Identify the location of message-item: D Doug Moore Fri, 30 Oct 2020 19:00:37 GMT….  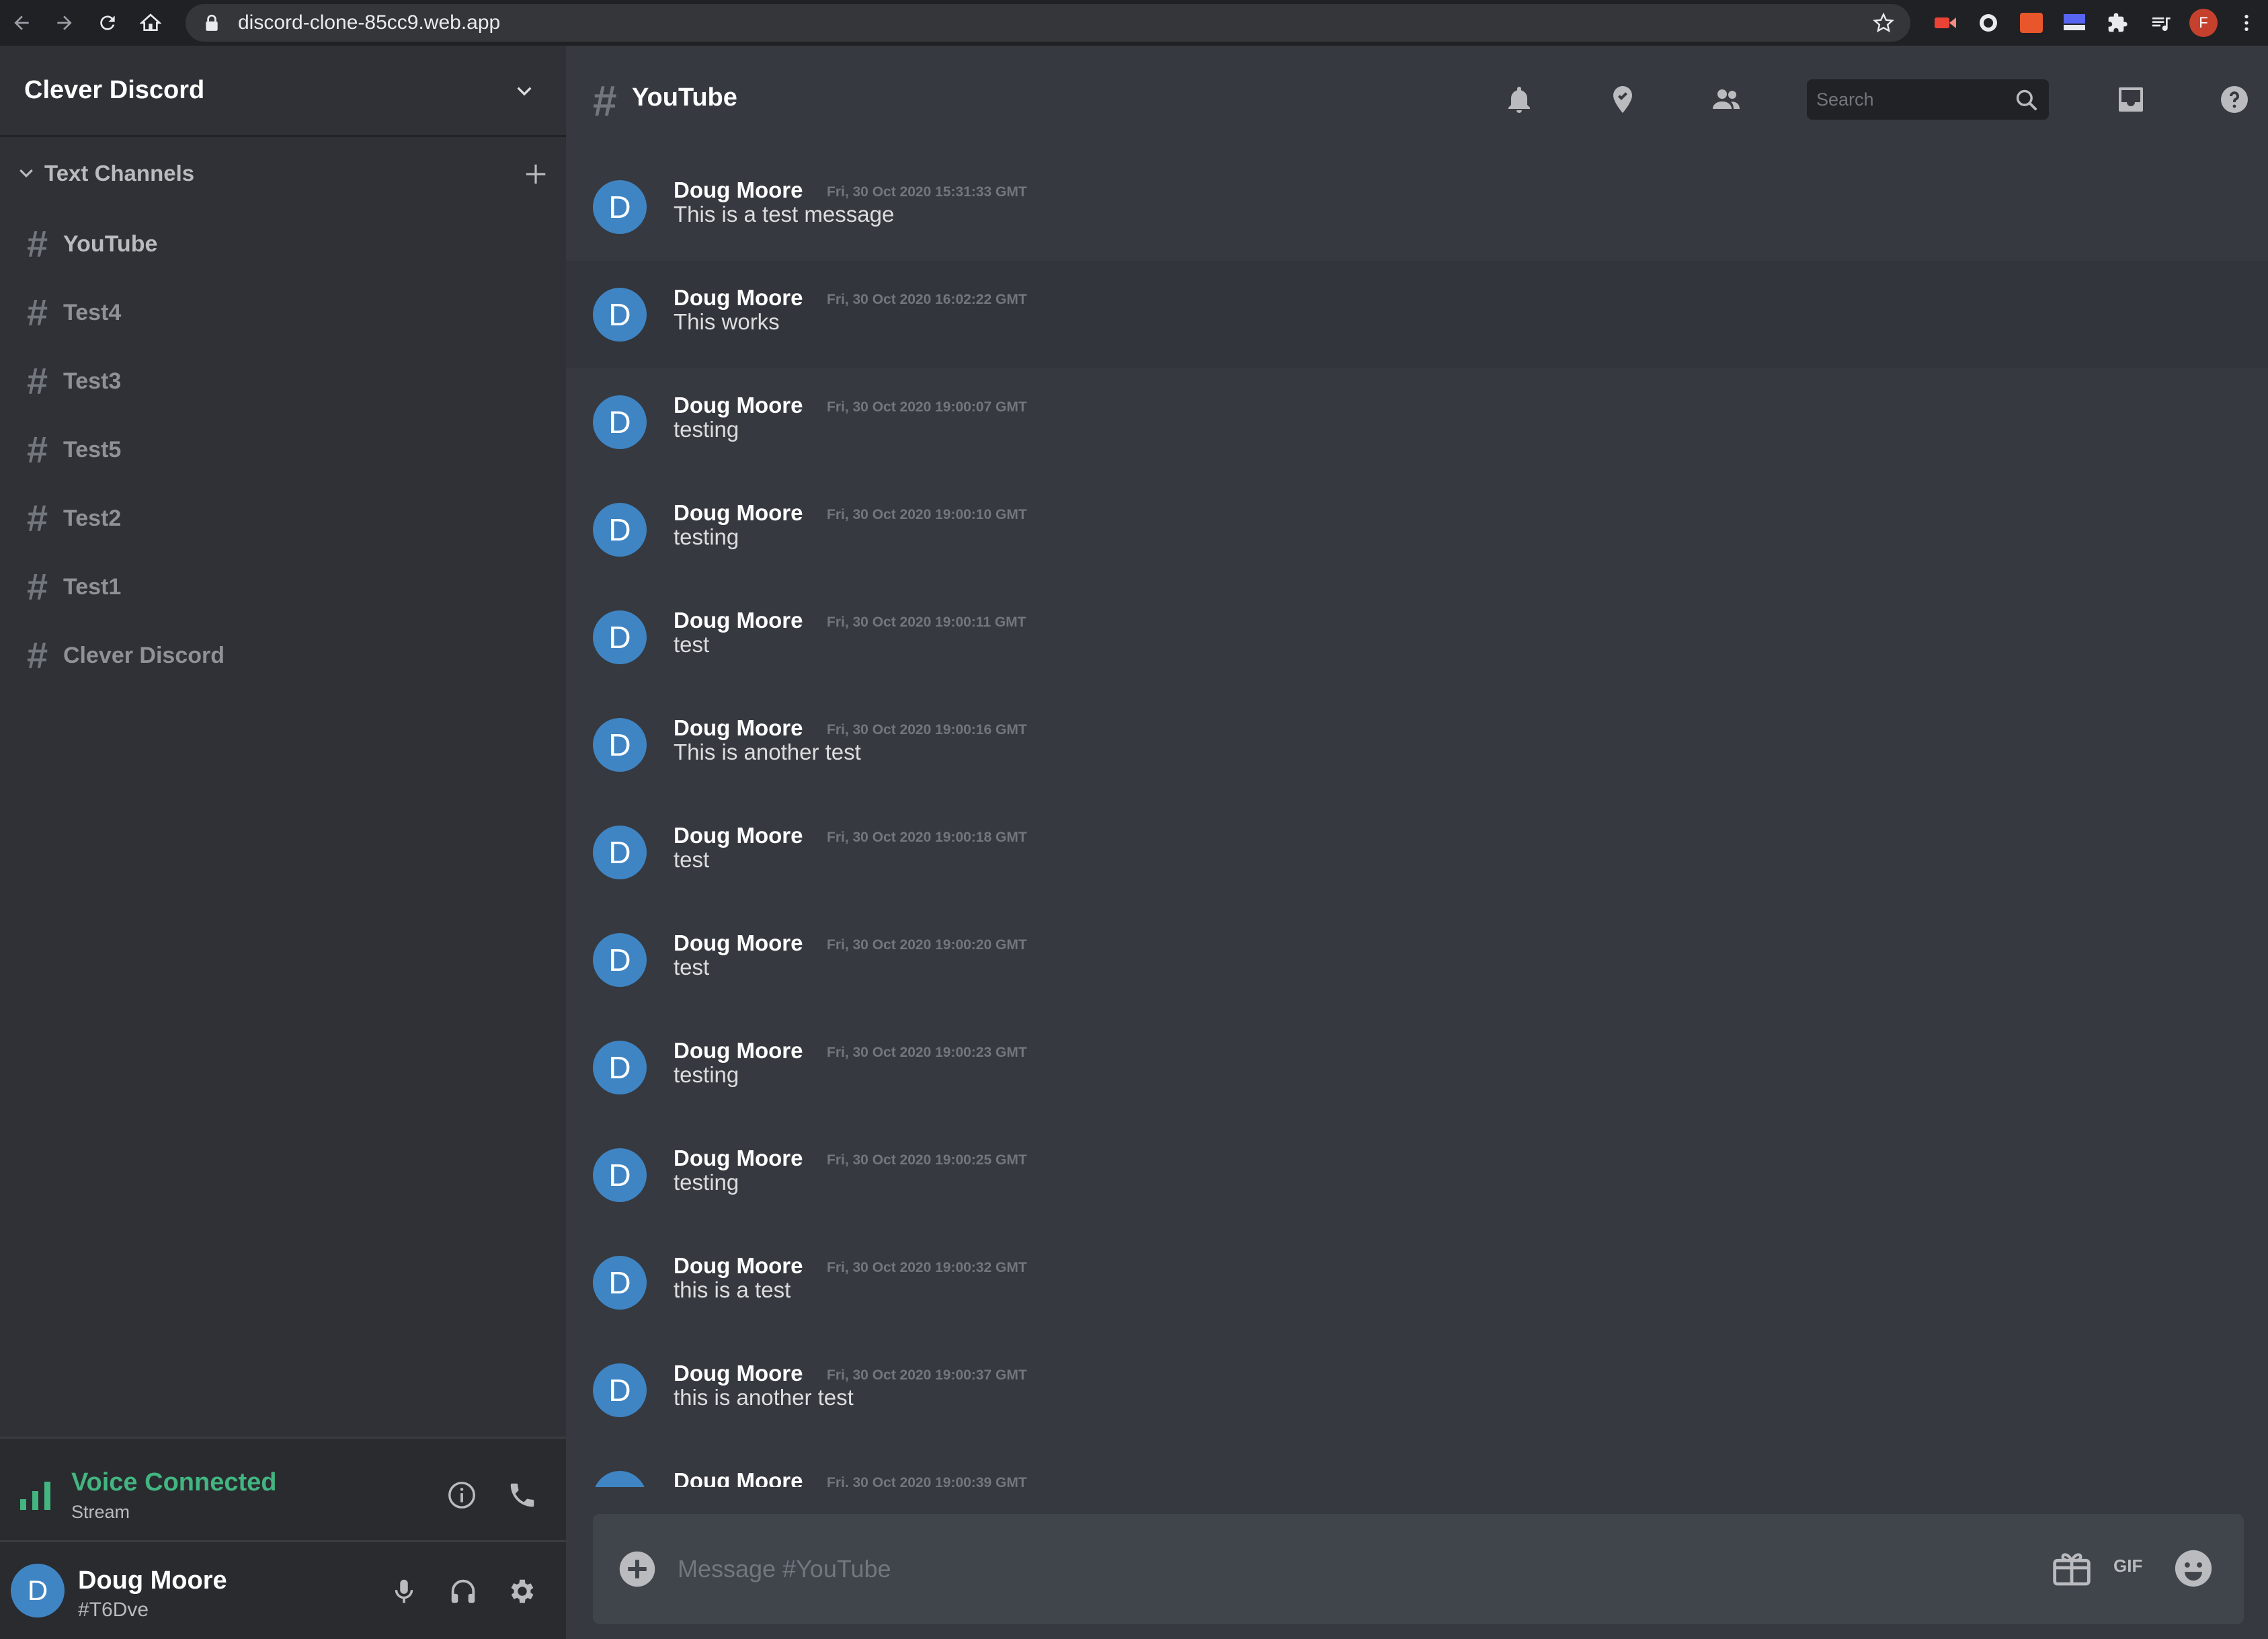
(1417, 1390).